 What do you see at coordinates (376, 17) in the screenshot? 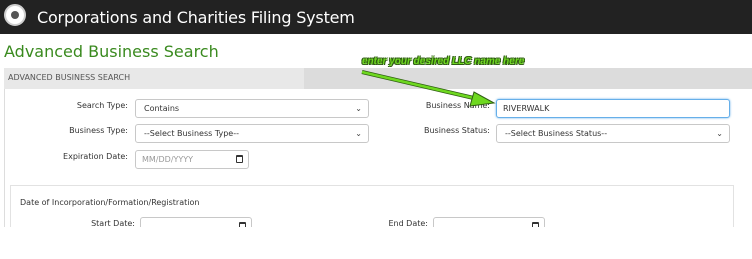
I see `top-bar: Corporations and Charities Filing System` at bounding box center [376, 17].